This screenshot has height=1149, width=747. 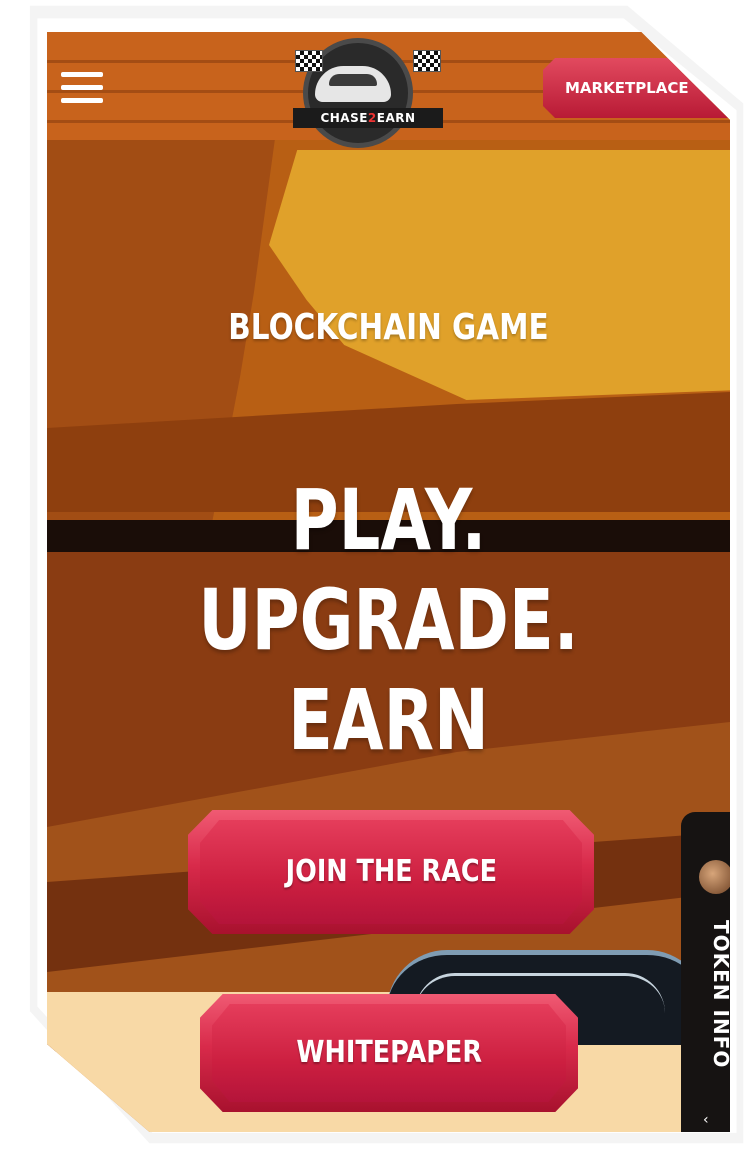 I want to click on hamburger-menu-icon, so click(x=82, y=88).